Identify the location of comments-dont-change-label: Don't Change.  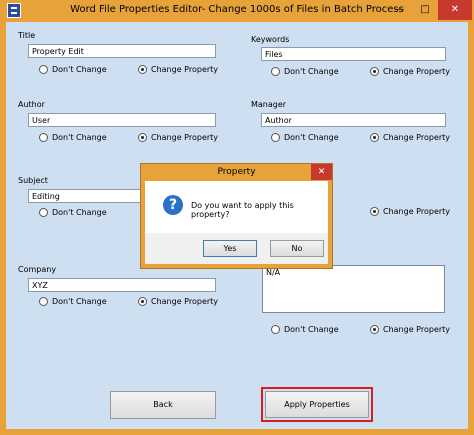
(311, 329).